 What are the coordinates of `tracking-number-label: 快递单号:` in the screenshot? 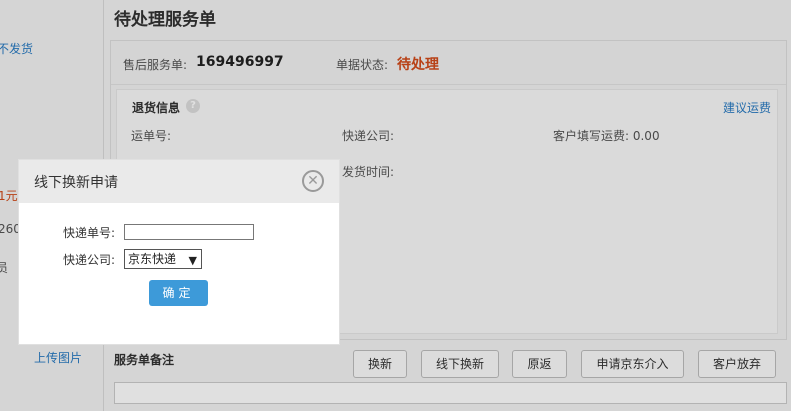 It's located at (89, 233).